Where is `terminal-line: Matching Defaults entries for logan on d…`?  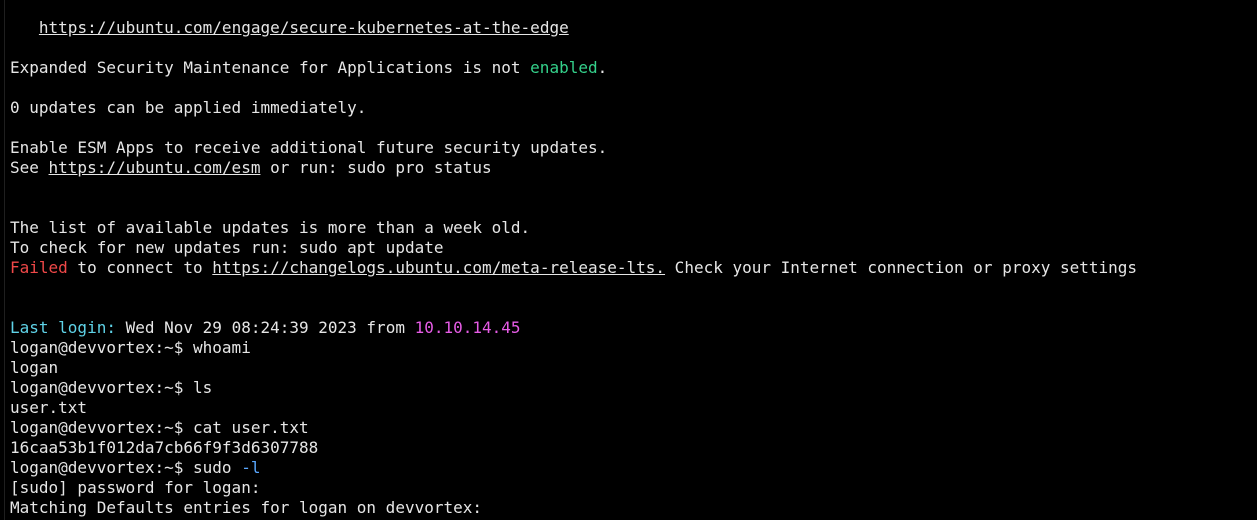
terminal-line: Matching Defaults entries for logan on d… is located at coordinates (633, 508).